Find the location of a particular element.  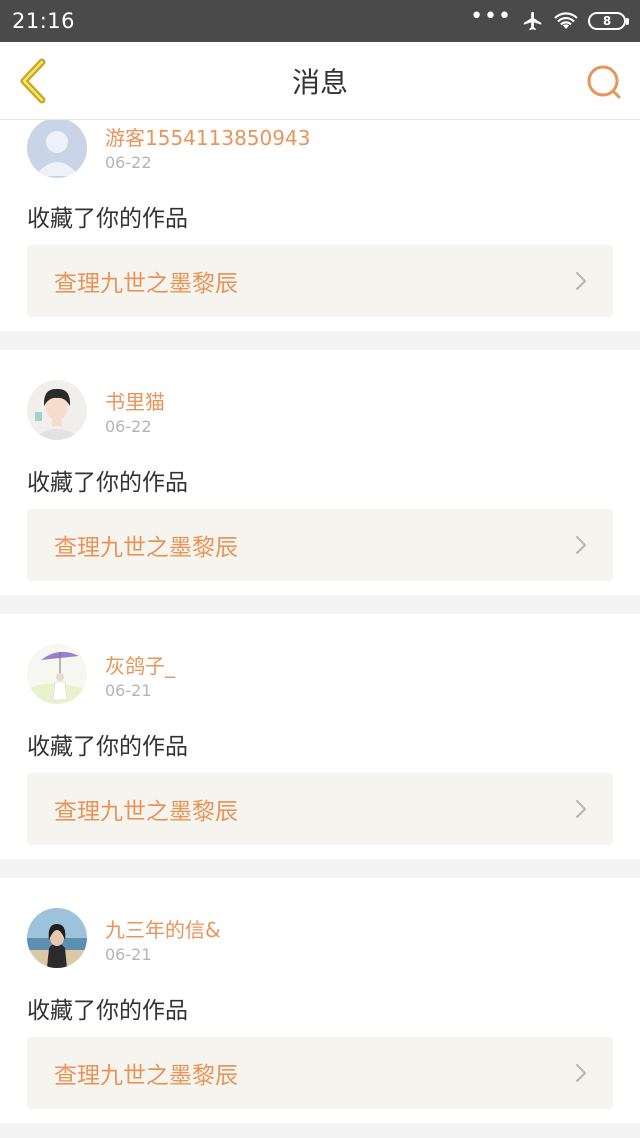

umbrella-girl-avatar-icon is located at coordinates (57, 674).